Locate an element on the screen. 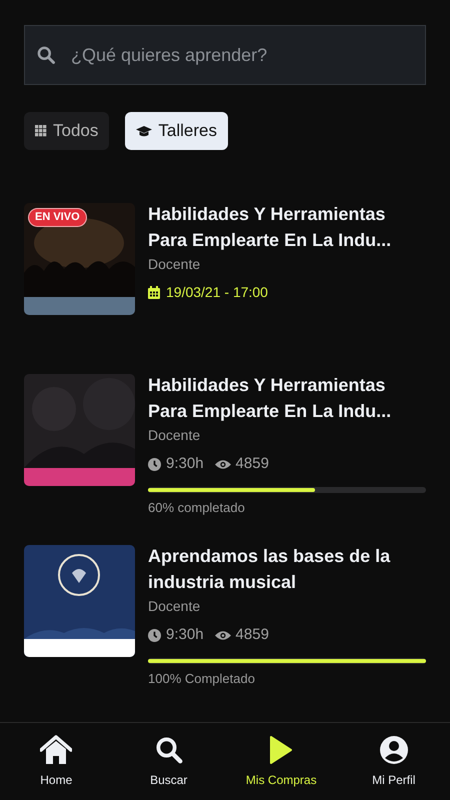  nav-tab: Mi Perfil is located at coordinates (394, 761).